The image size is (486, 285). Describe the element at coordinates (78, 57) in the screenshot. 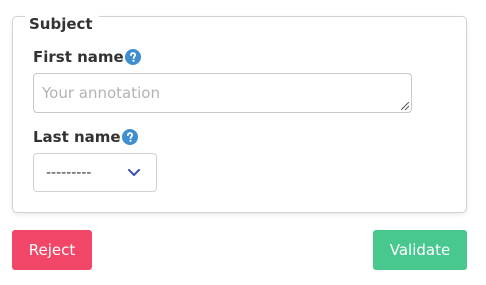

I see `first-name-label: First name` at that location.